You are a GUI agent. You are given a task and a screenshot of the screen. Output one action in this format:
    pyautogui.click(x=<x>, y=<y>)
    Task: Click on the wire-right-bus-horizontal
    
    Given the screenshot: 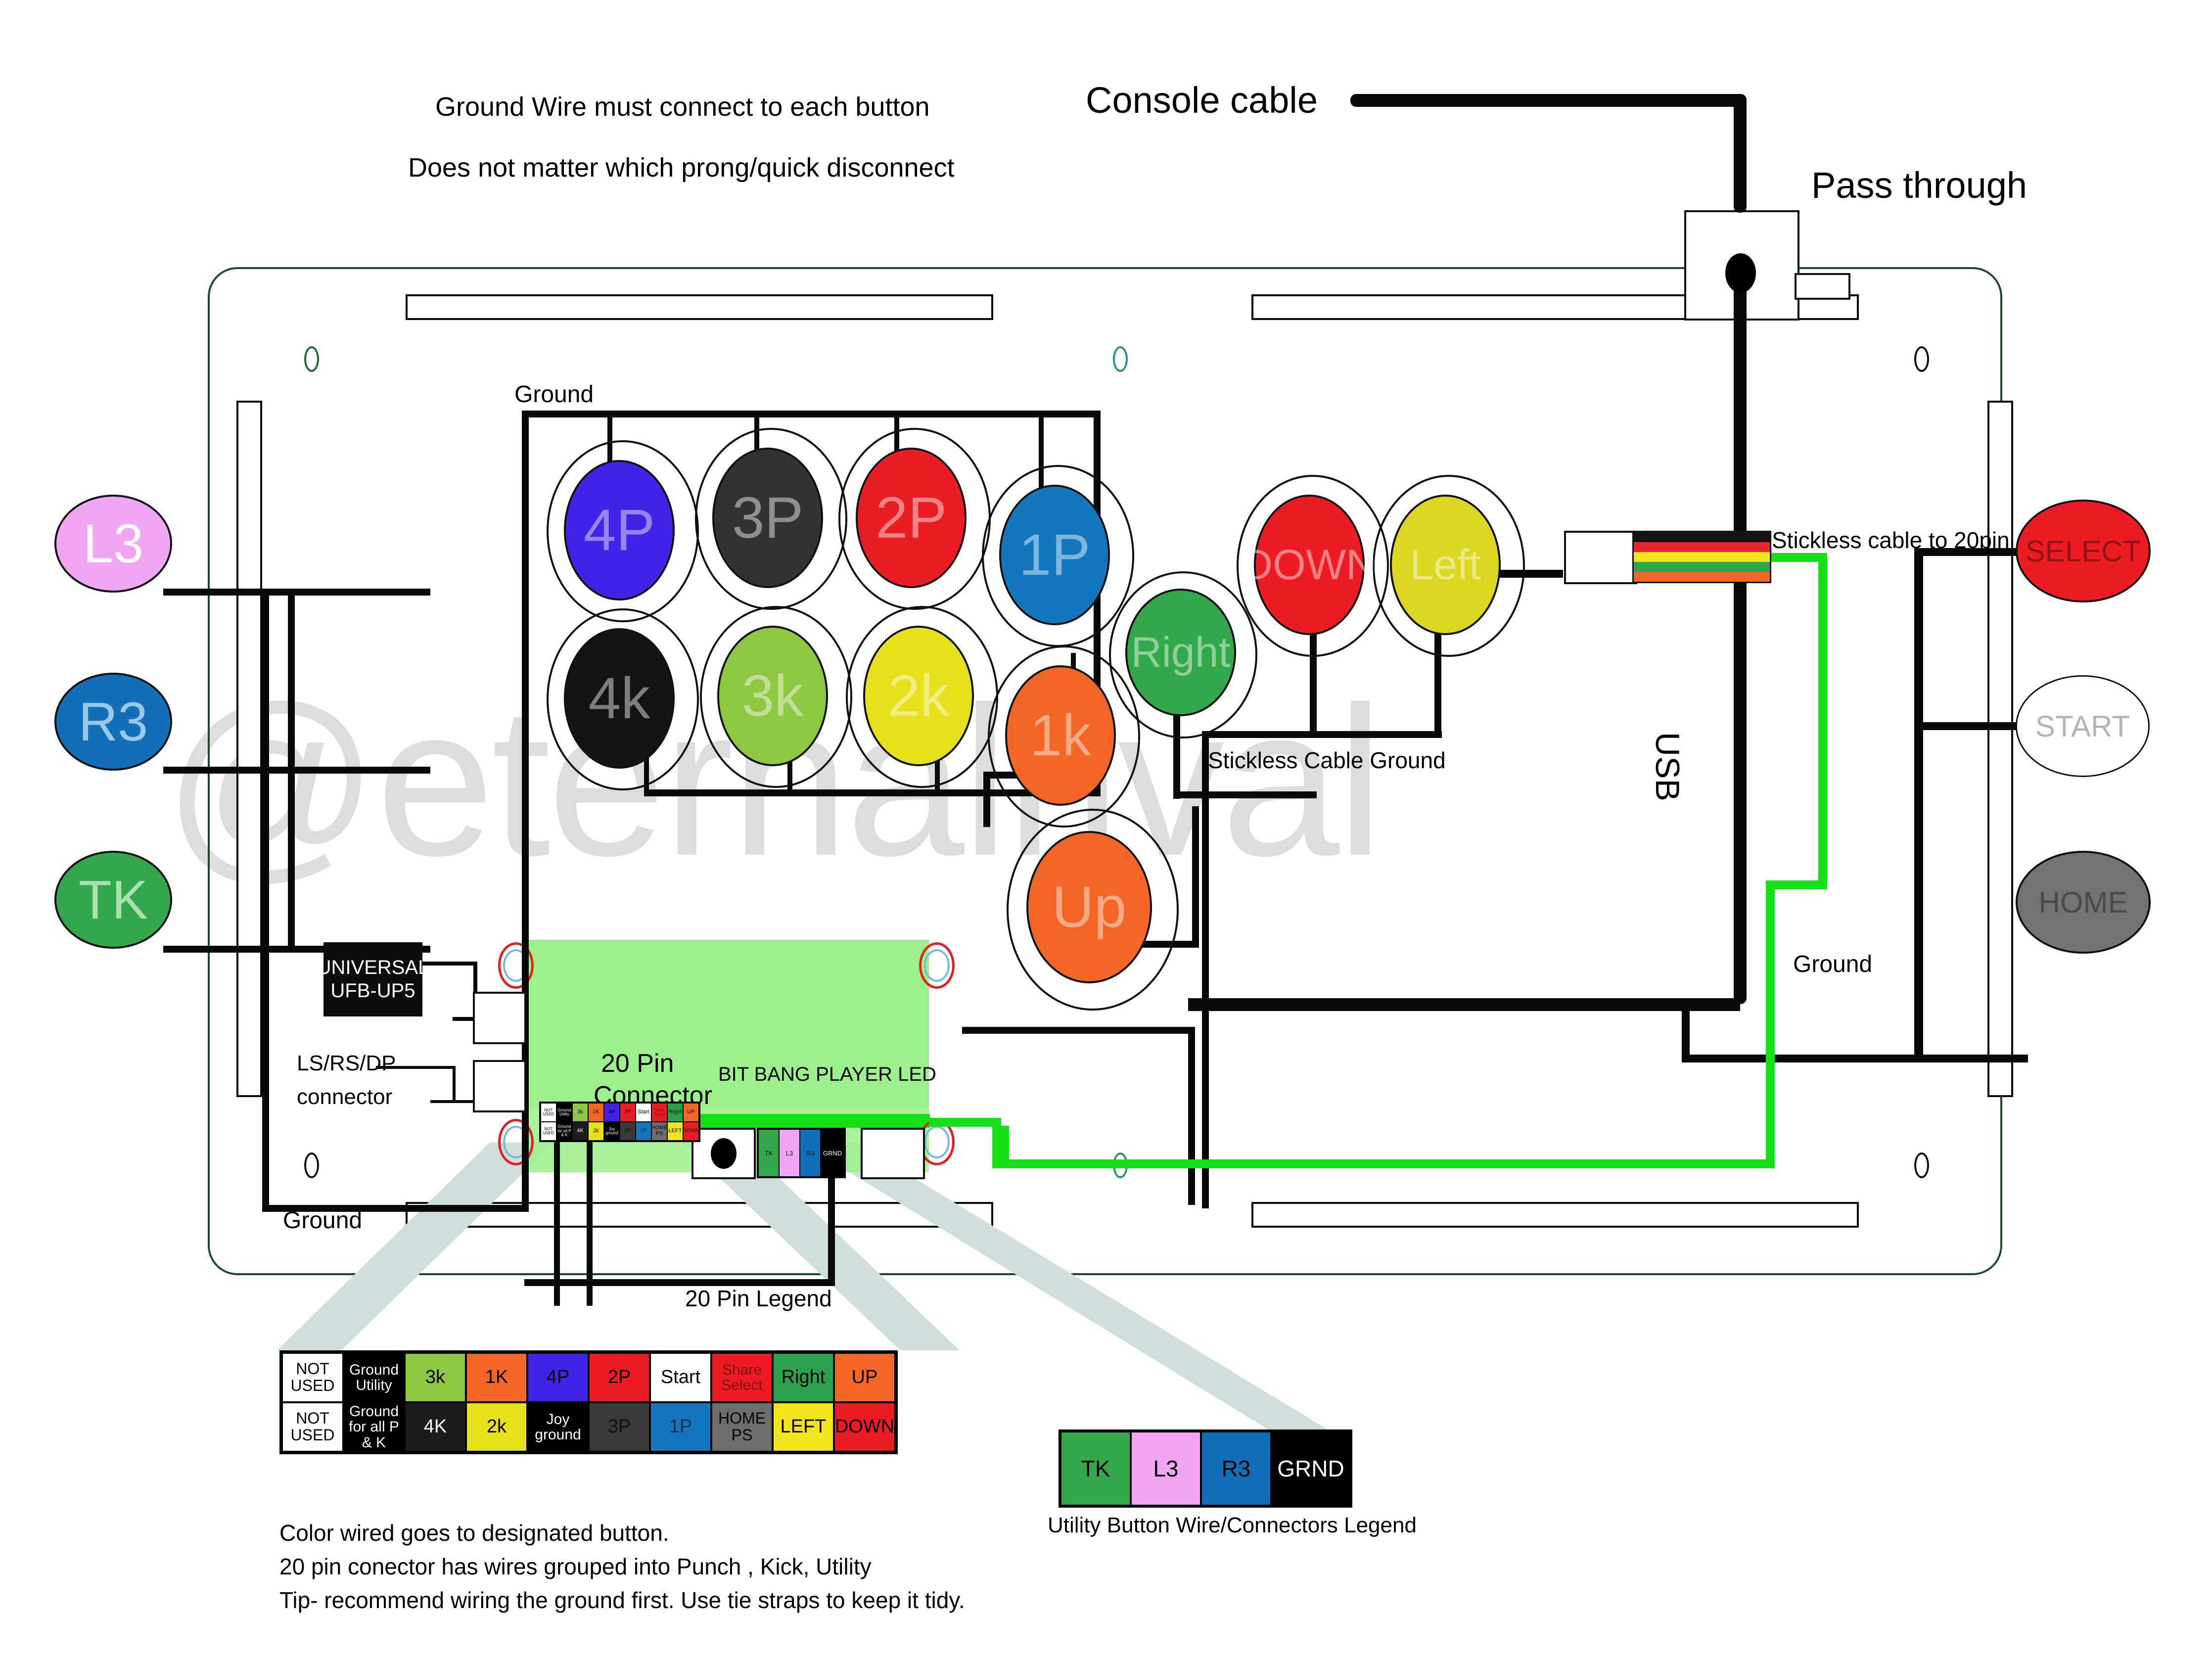 What is the action you would take?
    pyautogui.click(x=1245, y=794)
    